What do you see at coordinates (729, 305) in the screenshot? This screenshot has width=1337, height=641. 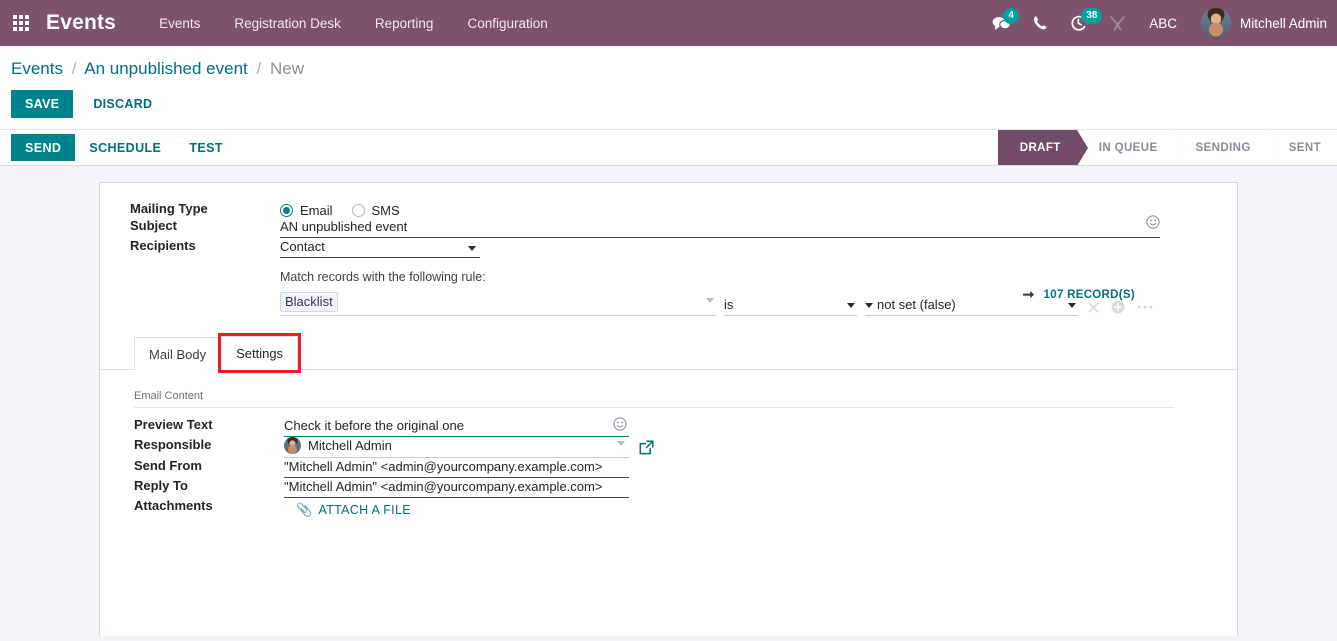 I see `domain-operator-label: is` at bounding box center [729, 305].